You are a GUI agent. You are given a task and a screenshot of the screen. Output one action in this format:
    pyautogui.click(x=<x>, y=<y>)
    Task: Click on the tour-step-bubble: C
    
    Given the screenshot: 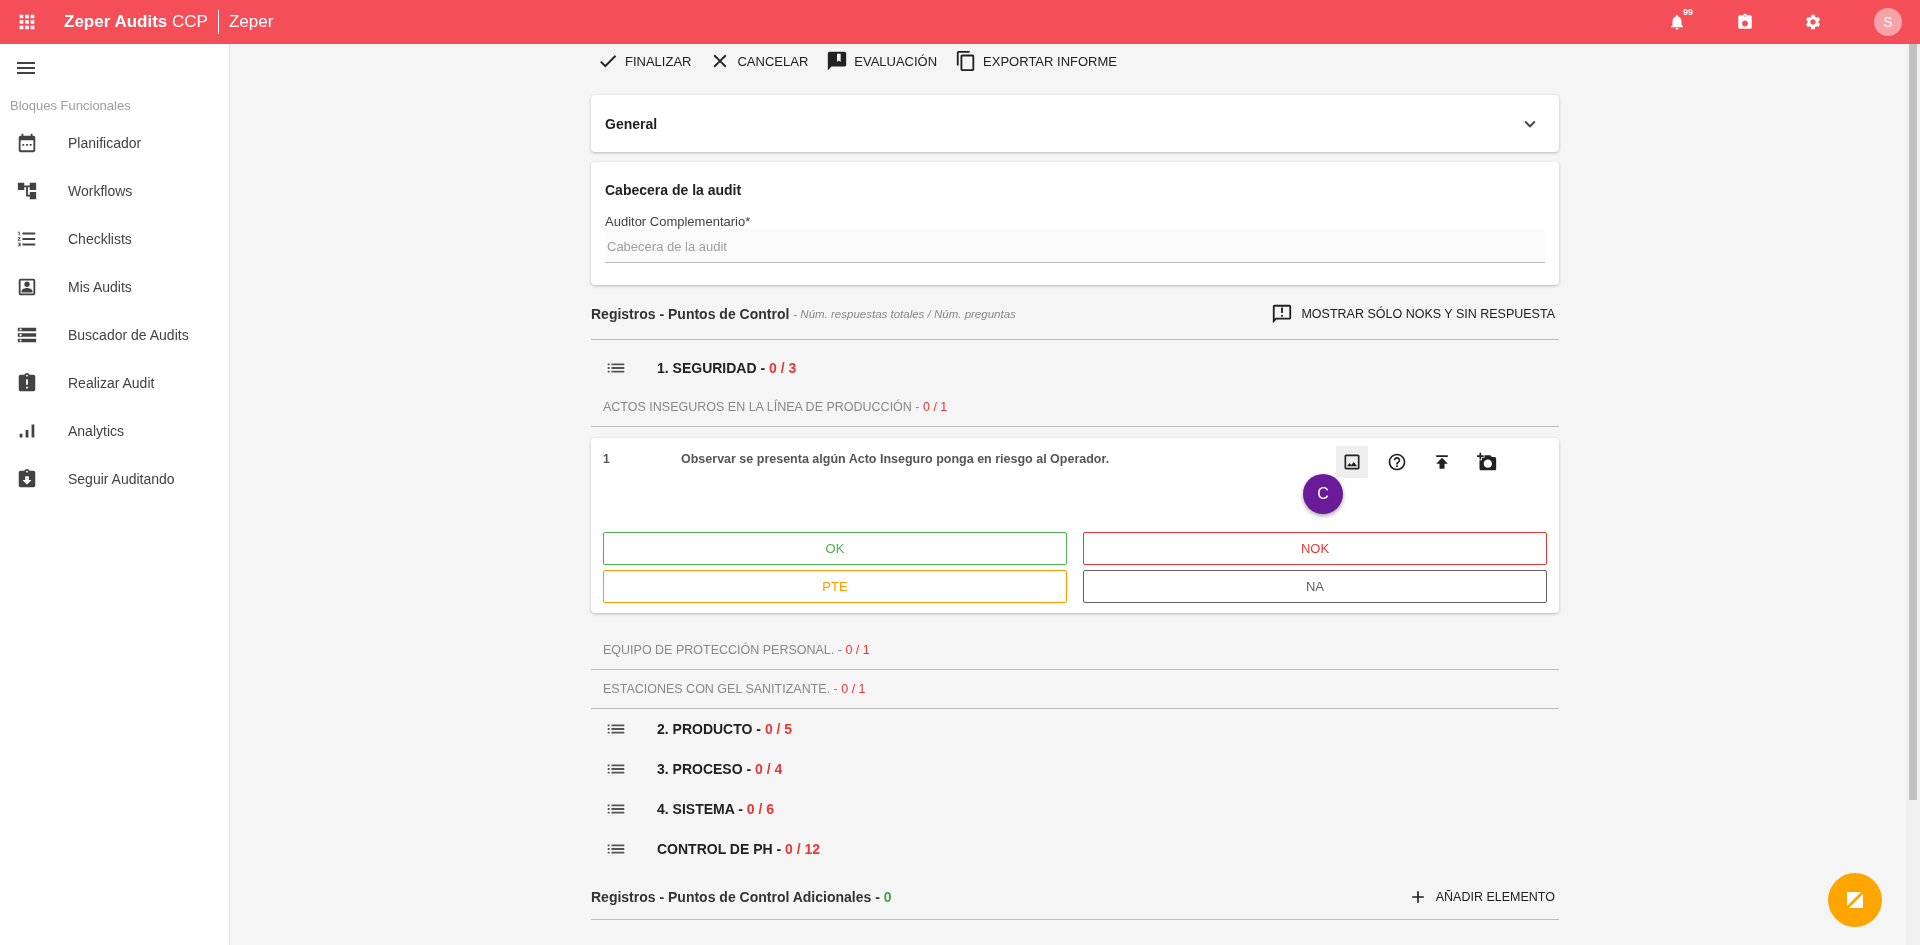 What is the action you would take?
    pyautogui.click(x=1323, y=494)
    